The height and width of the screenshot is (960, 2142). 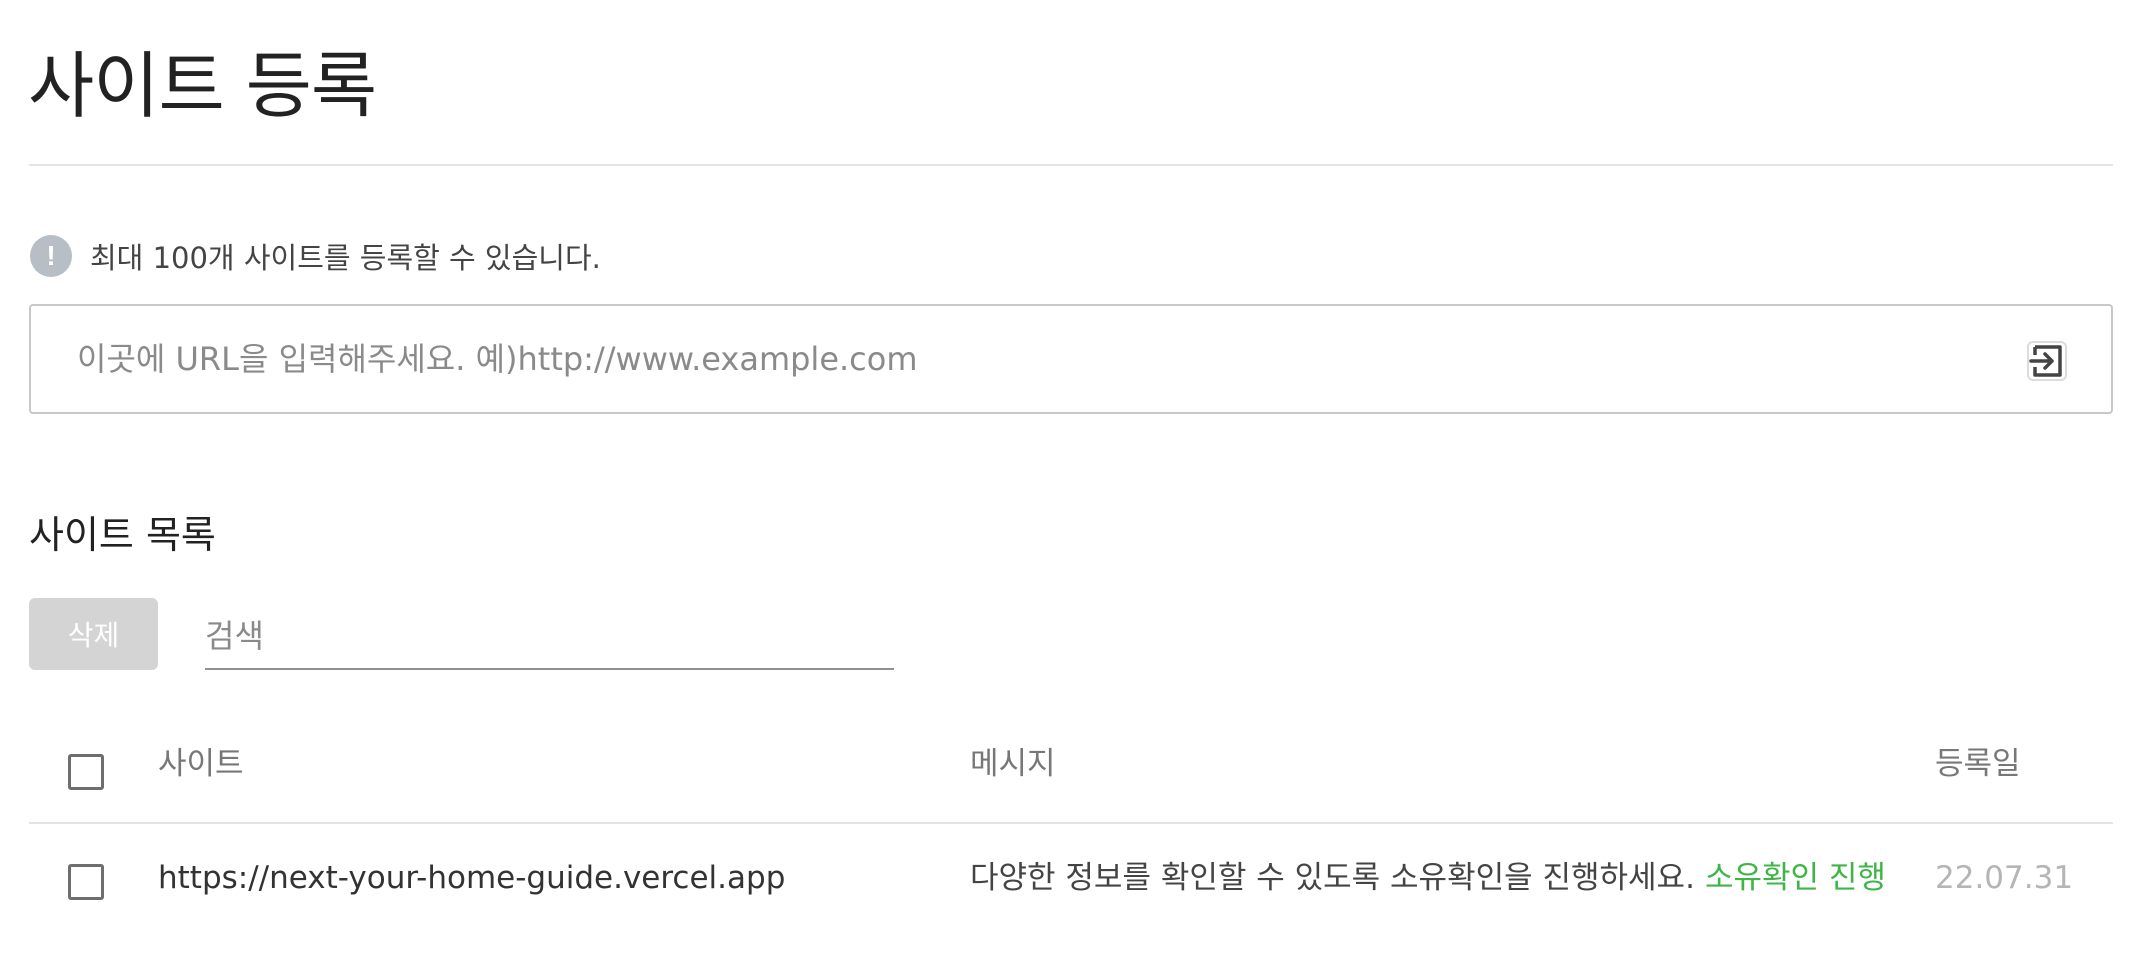 What do you see at coordinates (1071, 165) in the screenshot?
I see `title-divider` at bounding box center [1071, 165].